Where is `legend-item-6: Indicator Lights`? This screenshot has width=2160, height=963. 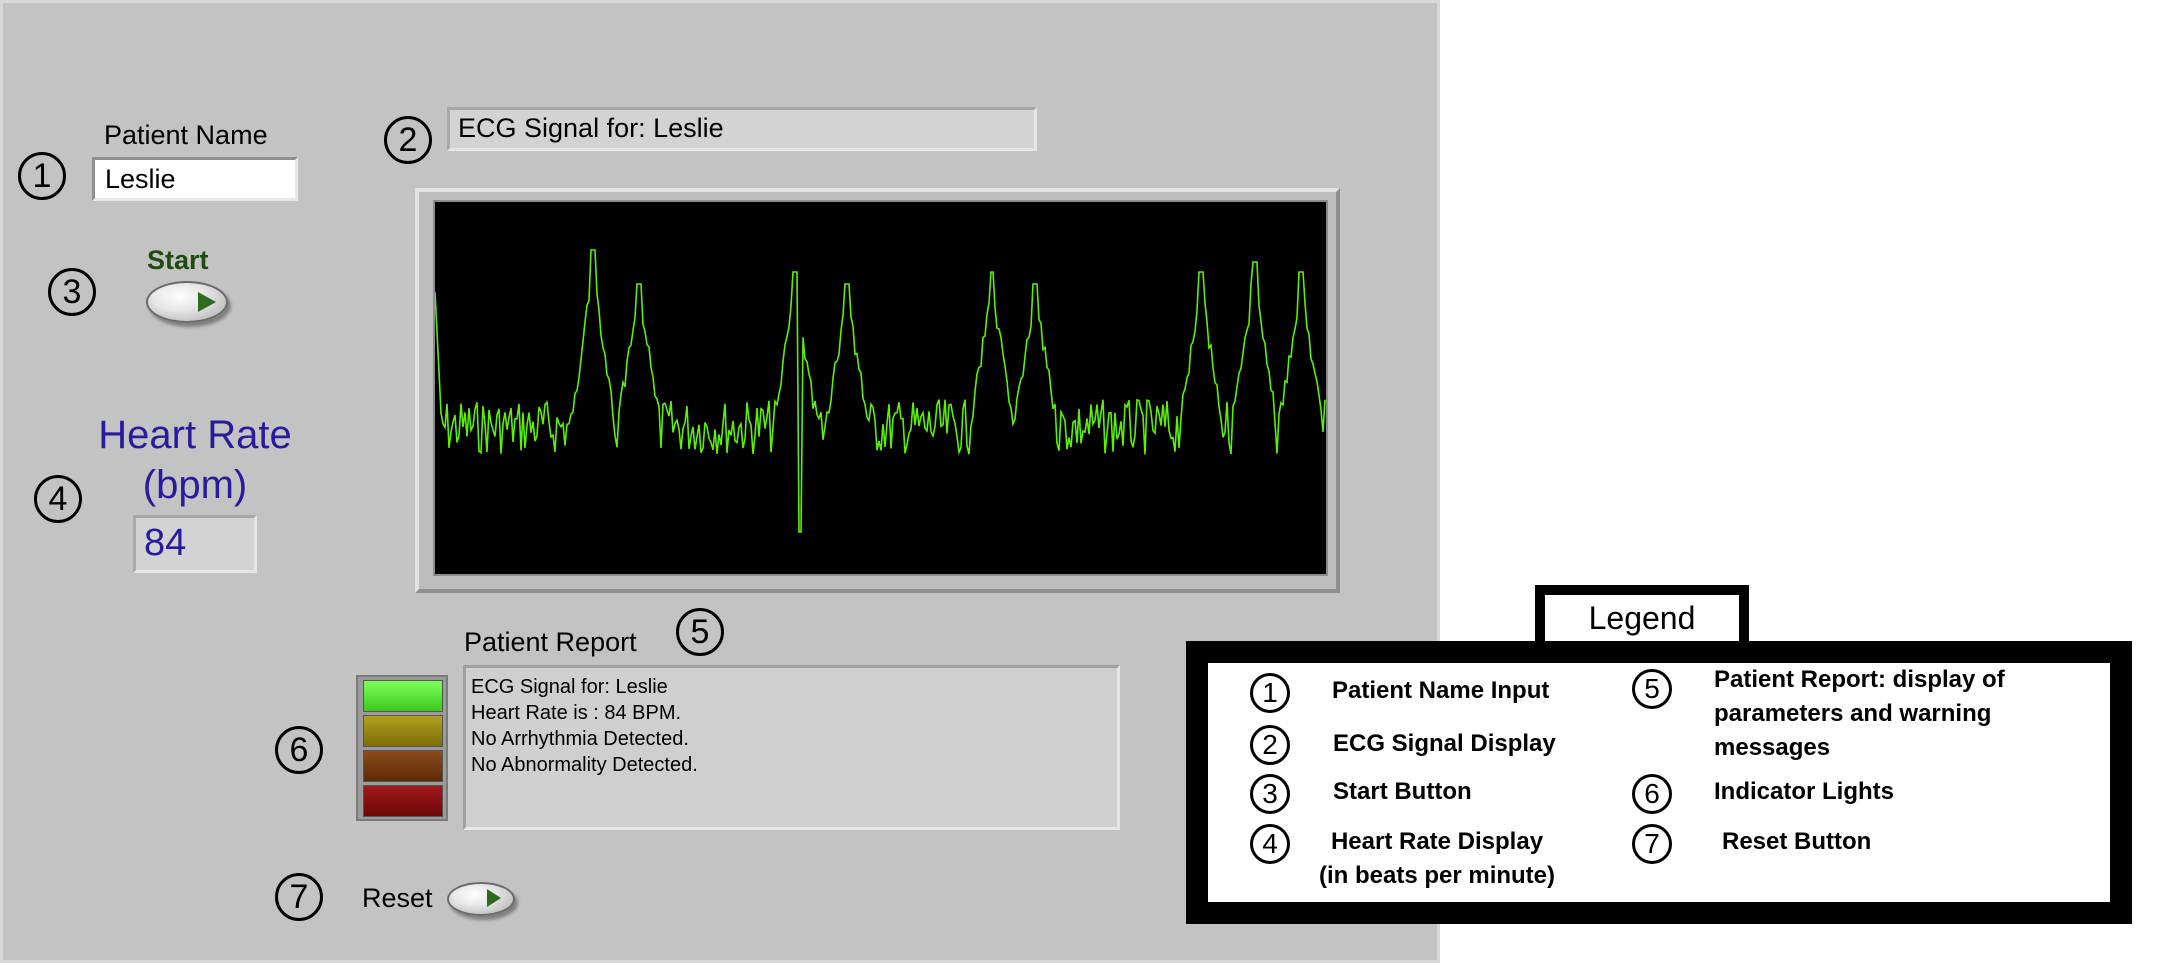
legend-item-6: Indicator Lights is located at coordinates (1804, 791).